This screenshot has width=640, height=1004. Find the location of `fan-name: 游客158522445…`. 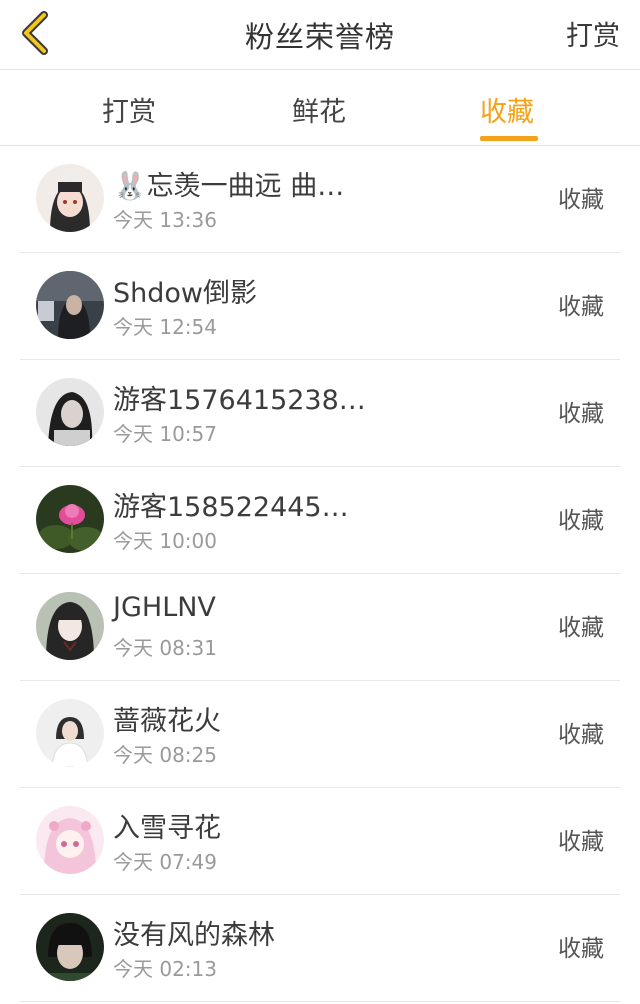

fan-name: 游客158522445… is located at coordinates (231, 507).